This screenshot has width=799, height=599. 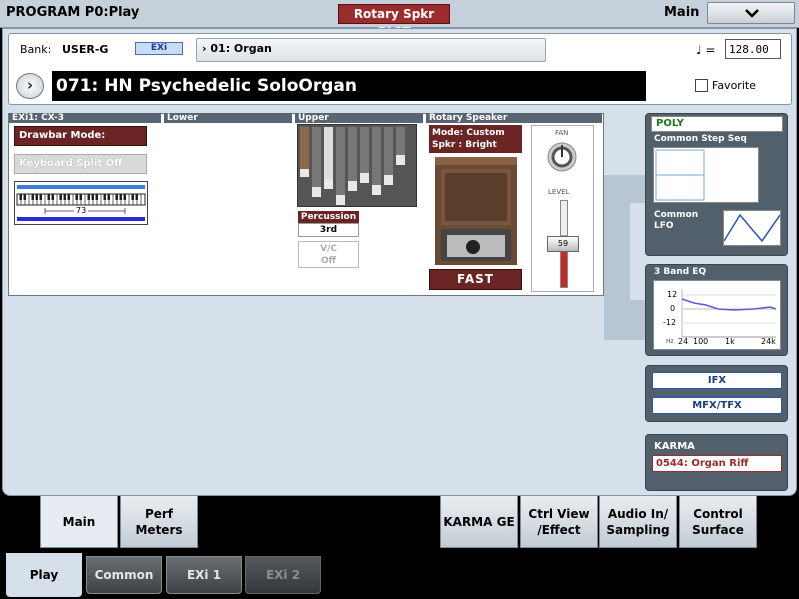 I want to click on tab-label: EXi 1, so click(x=204, y=575).